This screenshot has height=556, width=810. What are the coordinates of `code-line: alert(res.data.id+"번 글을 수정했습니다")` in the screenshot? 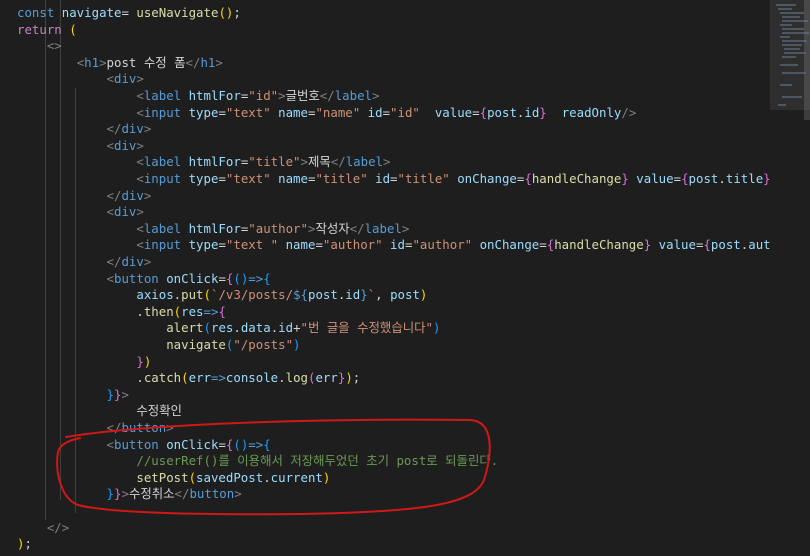 It's located at (228, 328).